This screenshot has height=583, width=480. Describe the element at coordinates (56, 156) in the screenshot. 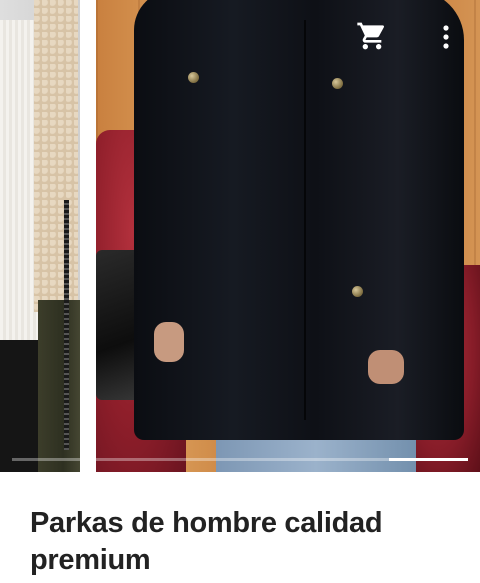

I see `sherpa-lining` at that location.